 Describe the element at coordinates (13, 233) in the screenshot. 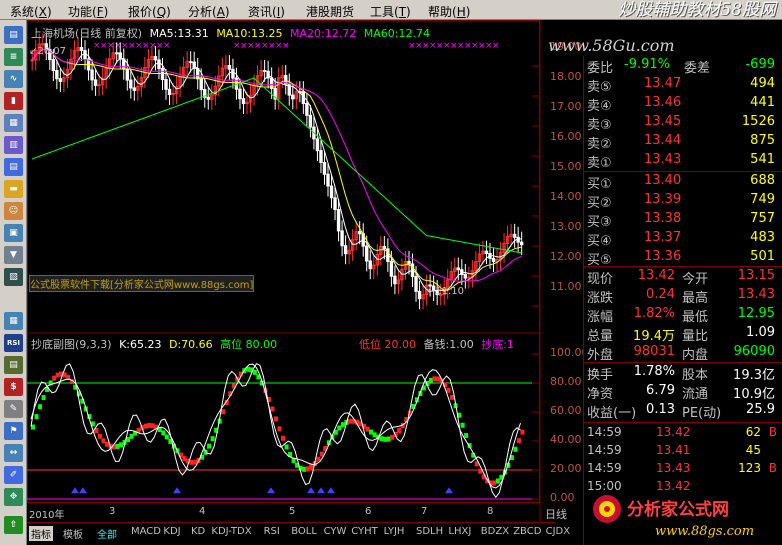

I see `news-icon: ▣` at that location.